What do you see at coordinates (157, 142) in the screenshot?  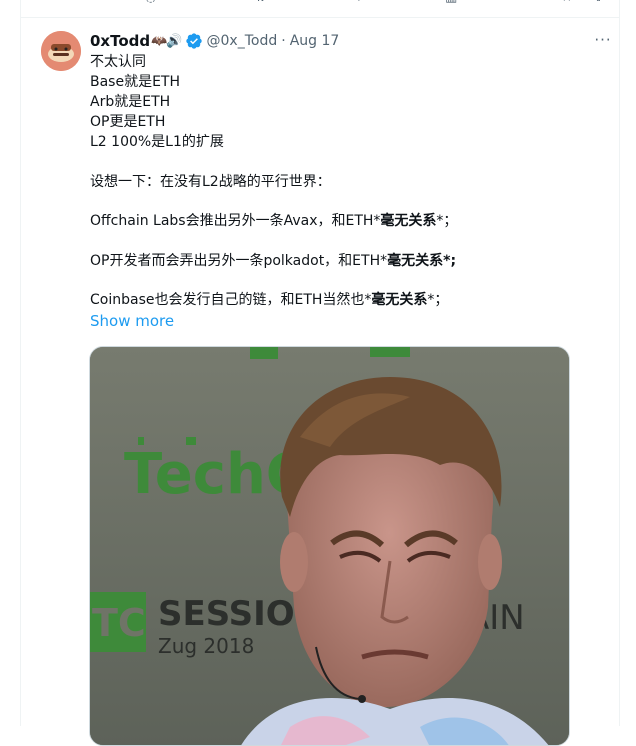 I see `tweet-line: L2 100%是L1的扩展` at bounding box center [157, 142].